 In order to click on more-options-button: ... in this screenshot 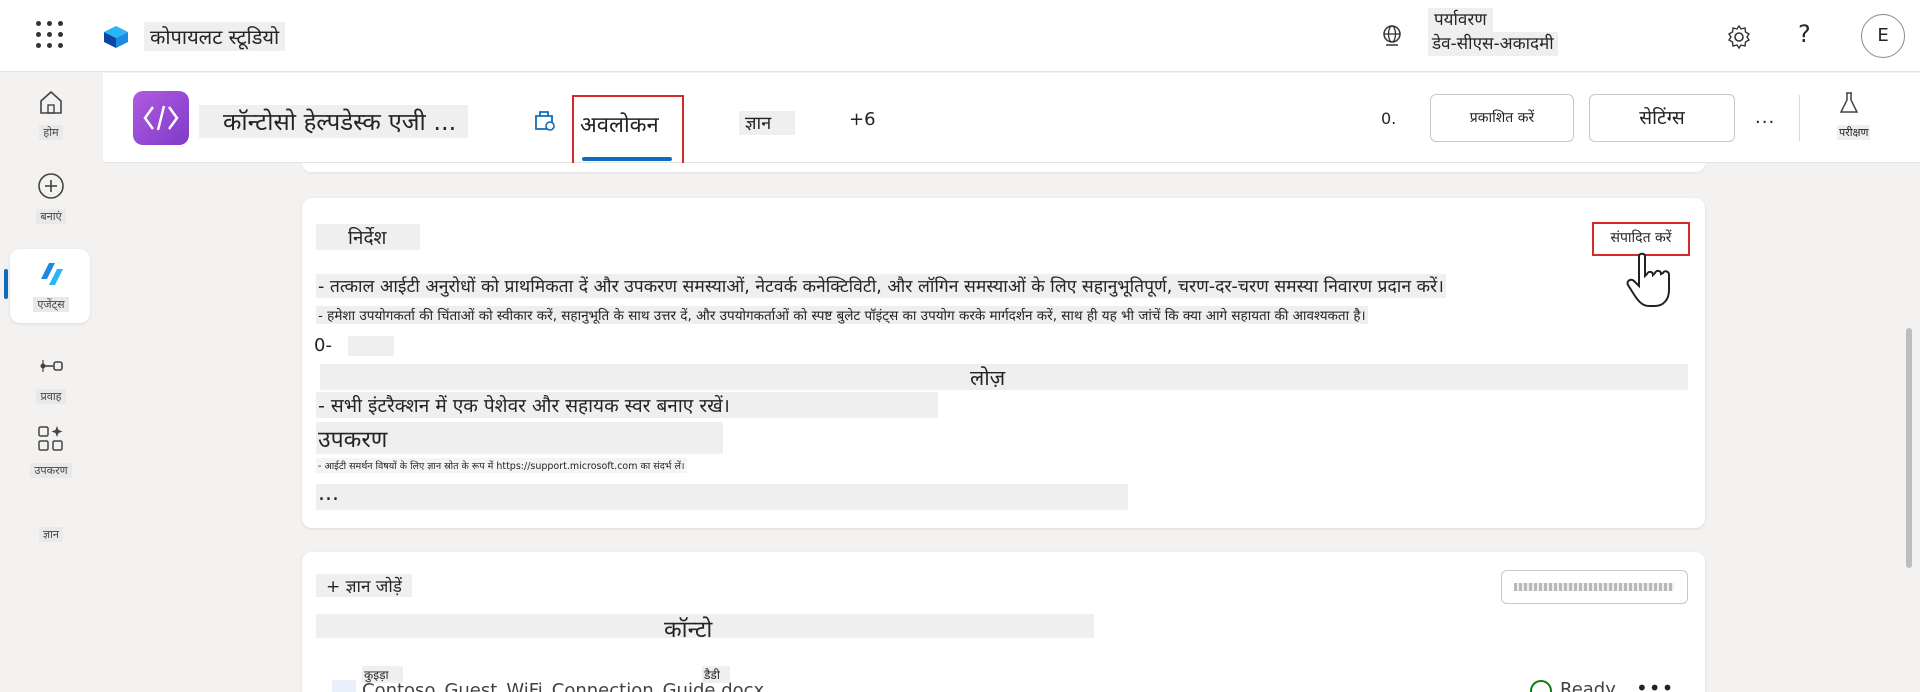, I will do `click(1765, 117)`.